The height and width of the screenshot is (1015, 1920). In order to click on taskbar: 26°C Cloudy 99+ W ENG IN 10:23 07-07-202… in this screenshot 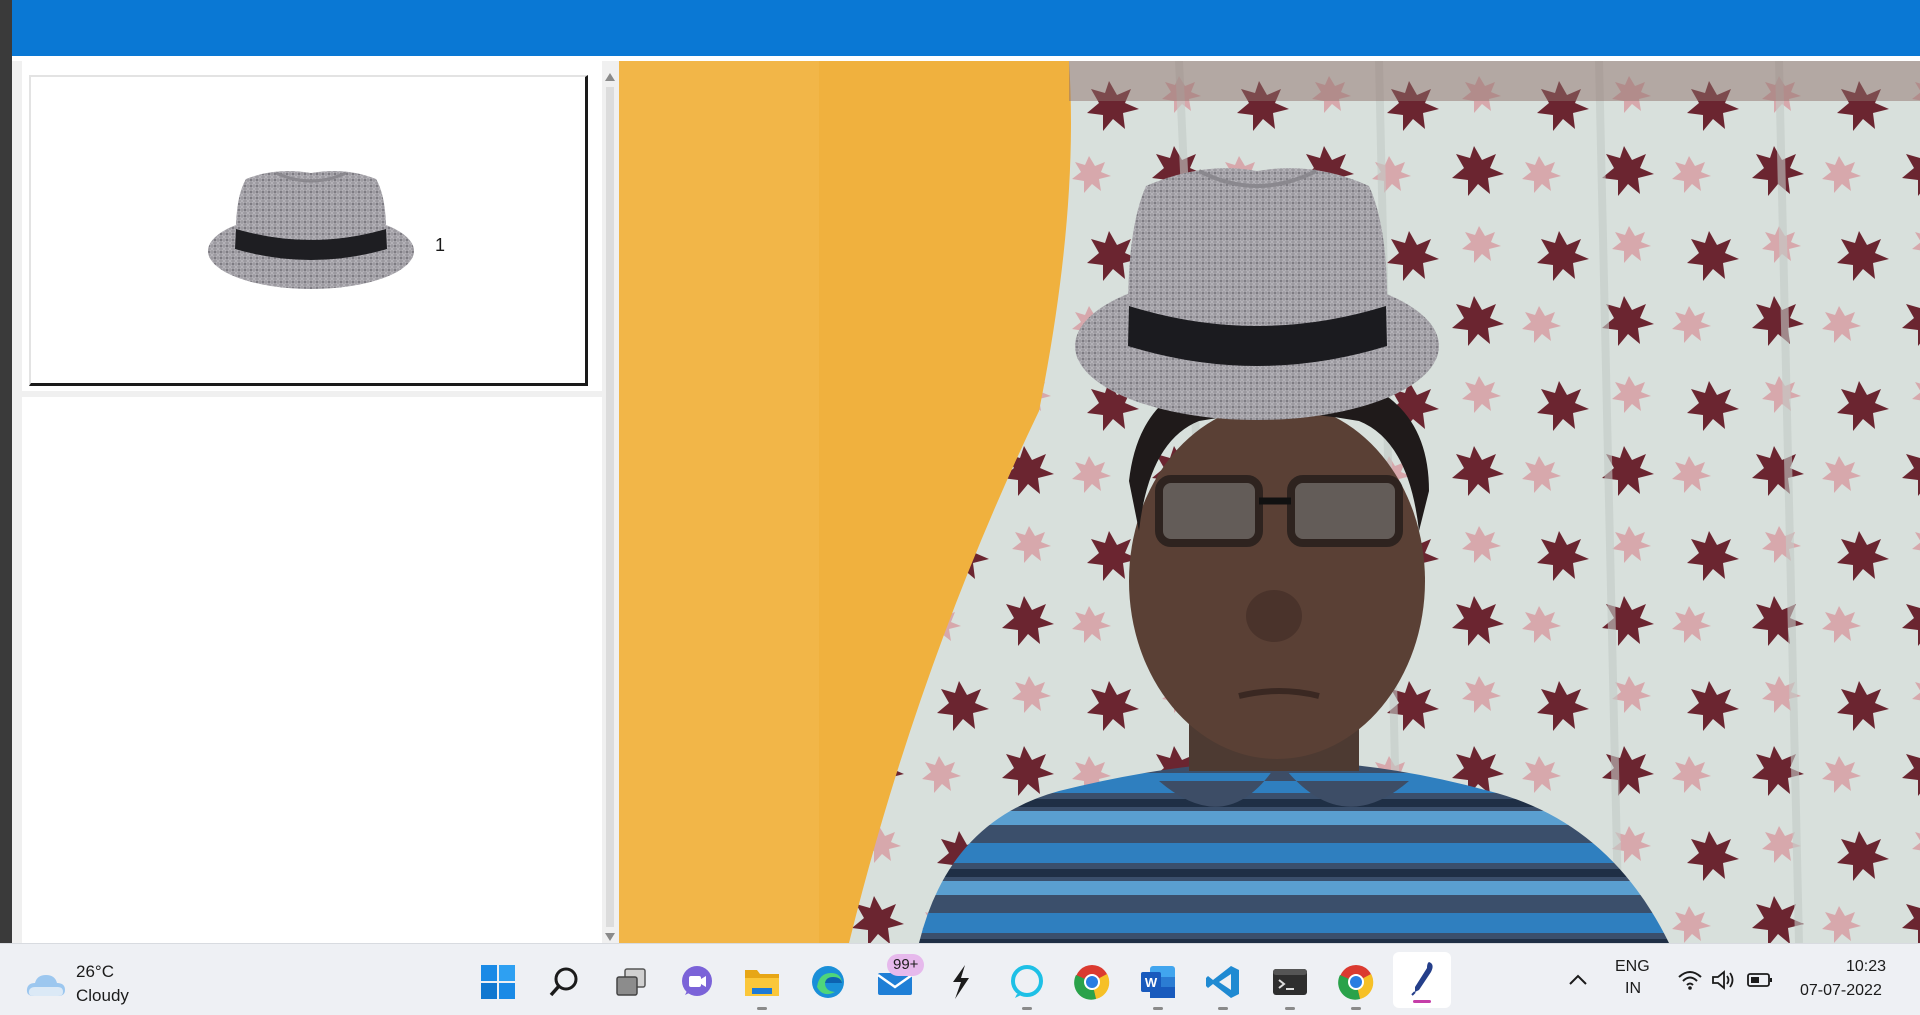, I will do `click(960, 979)`.